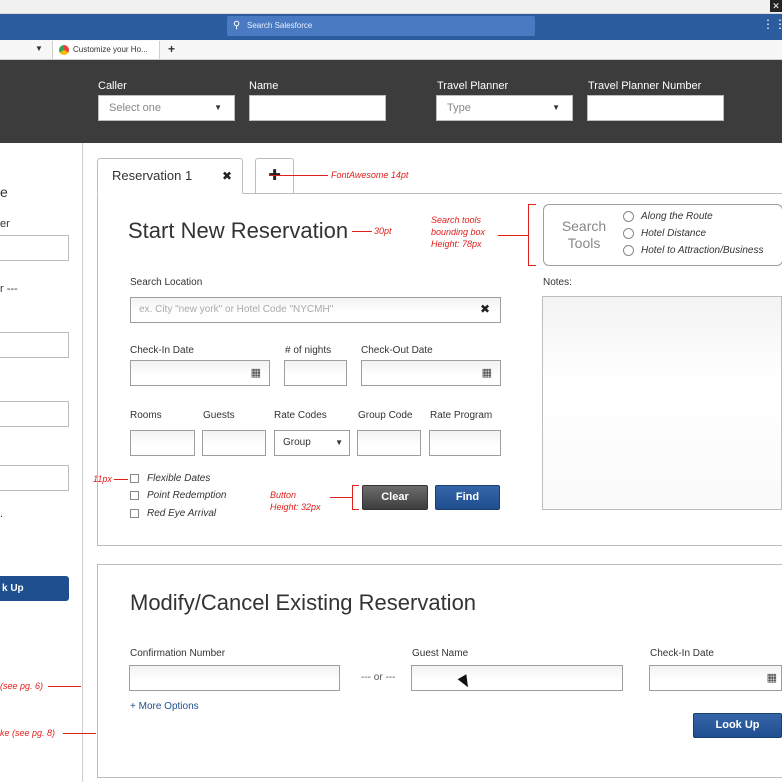  What do you see at coordinates (152, 175) in the screenshot?
I see `tab-reservation-label: Reservation 1` at bounding box center [152, 175].